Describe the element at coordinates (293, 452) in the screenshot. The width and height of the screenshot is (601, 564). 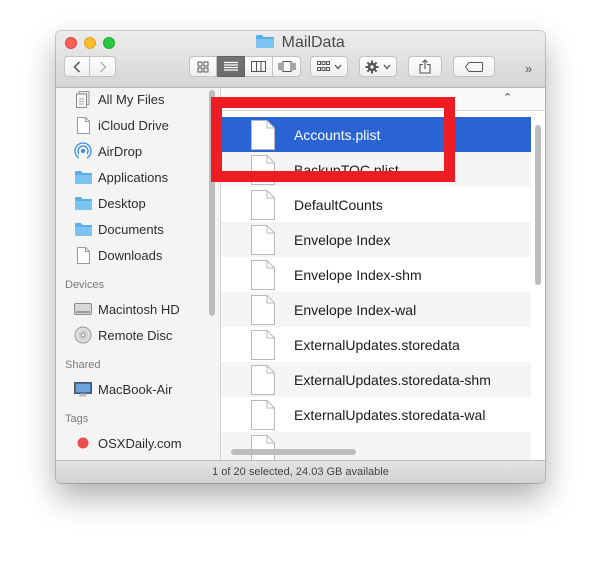
I see `list-horizontal-scrollbar` at that location.